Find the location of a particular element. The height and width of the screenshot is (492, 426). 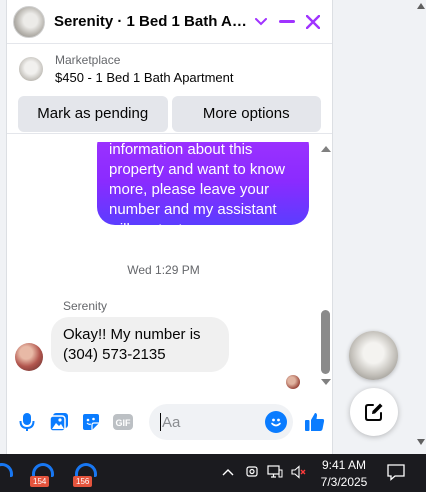

close-icon is located at coordinates (313, 22).